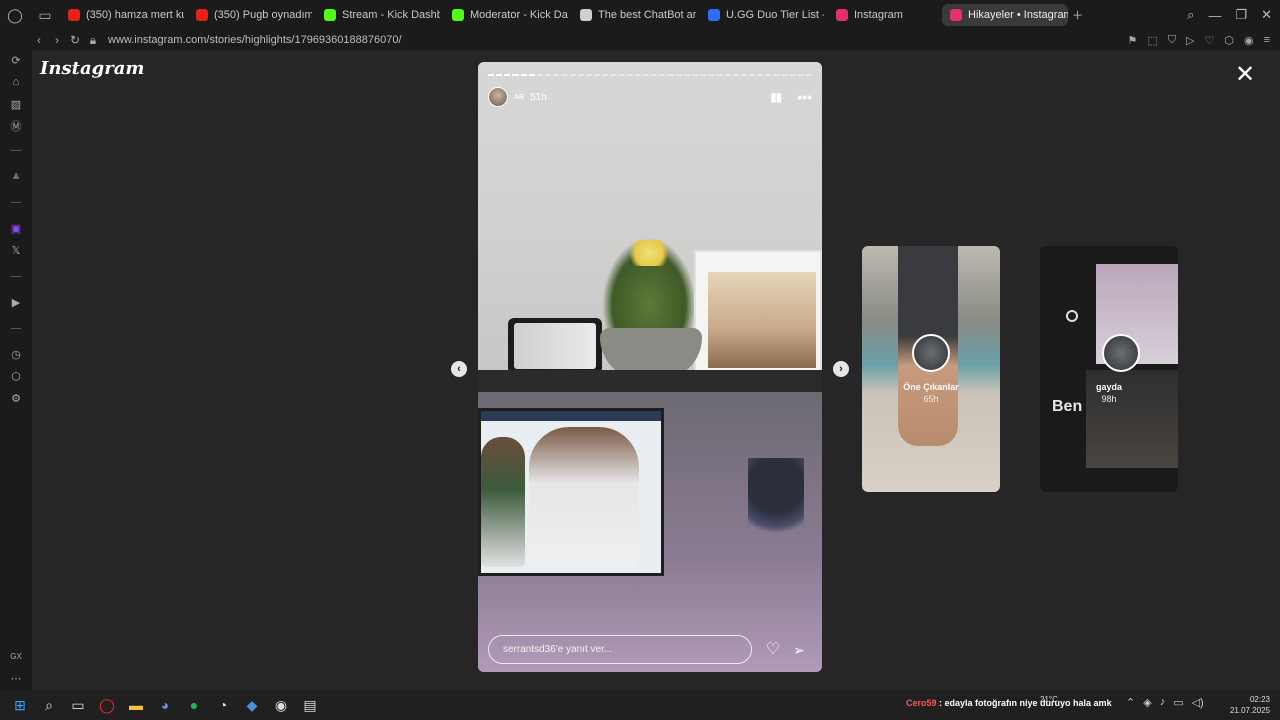  I want to click on preview-card-gayda: Ben gayda 98h, so click(1109, 369).